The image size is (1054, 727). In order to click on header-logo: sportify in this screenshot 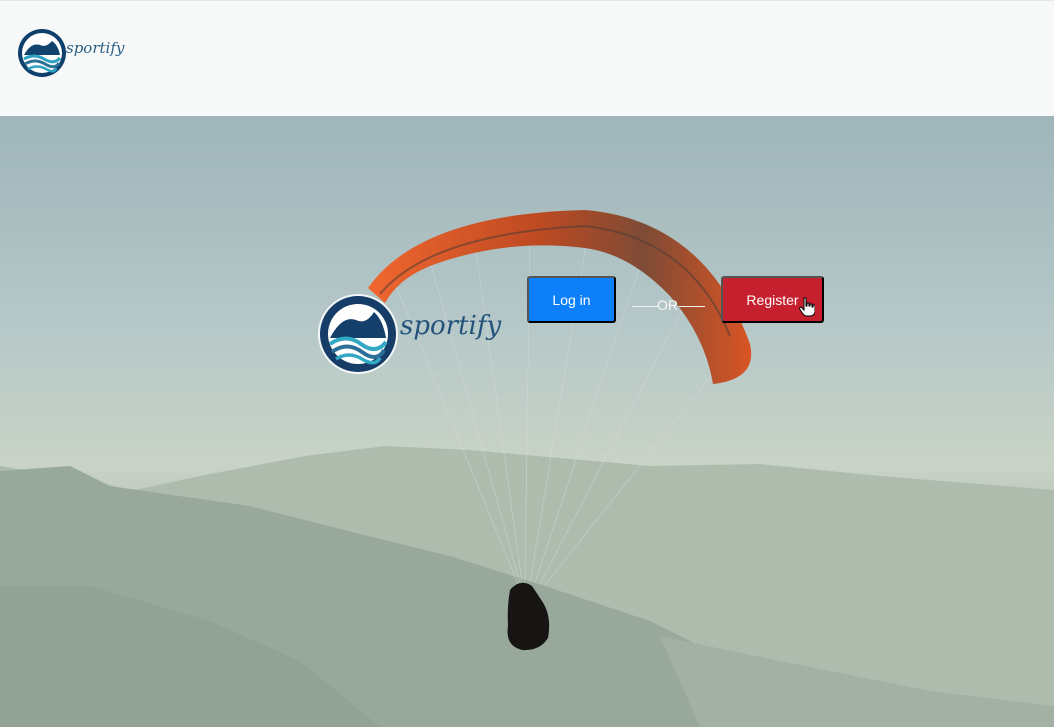, I will do `click(70, 53)`.